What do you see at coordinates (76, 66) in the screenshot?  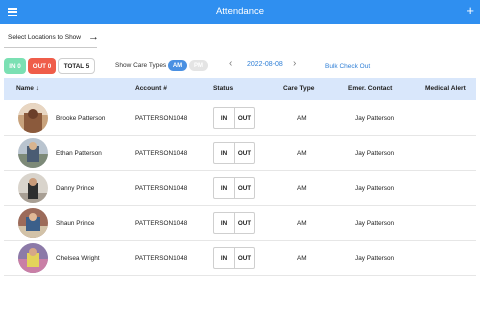 I see `total-count-badge: TOTAL 5` at bounding box center [76, 66].